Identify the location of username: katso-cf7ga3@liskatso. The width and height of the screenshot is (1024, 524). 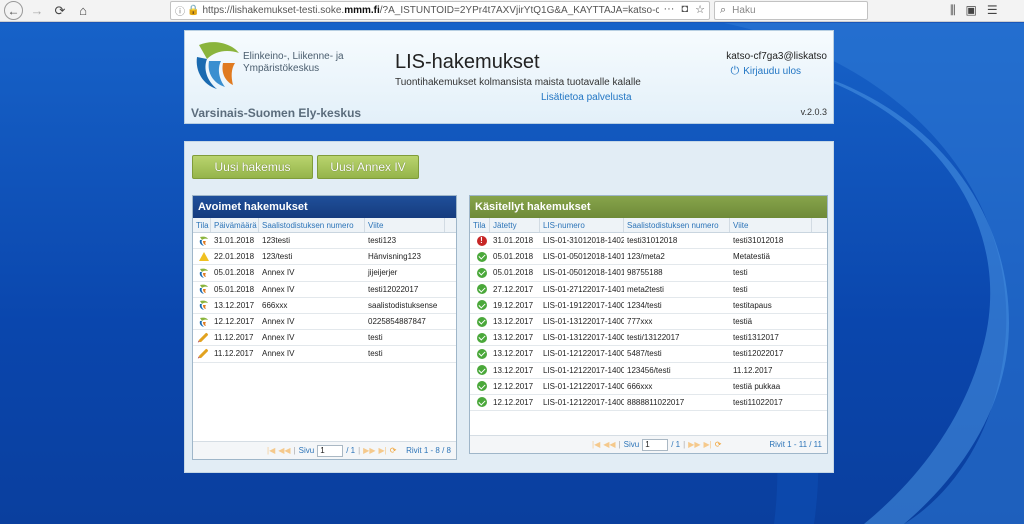
(776, 56).